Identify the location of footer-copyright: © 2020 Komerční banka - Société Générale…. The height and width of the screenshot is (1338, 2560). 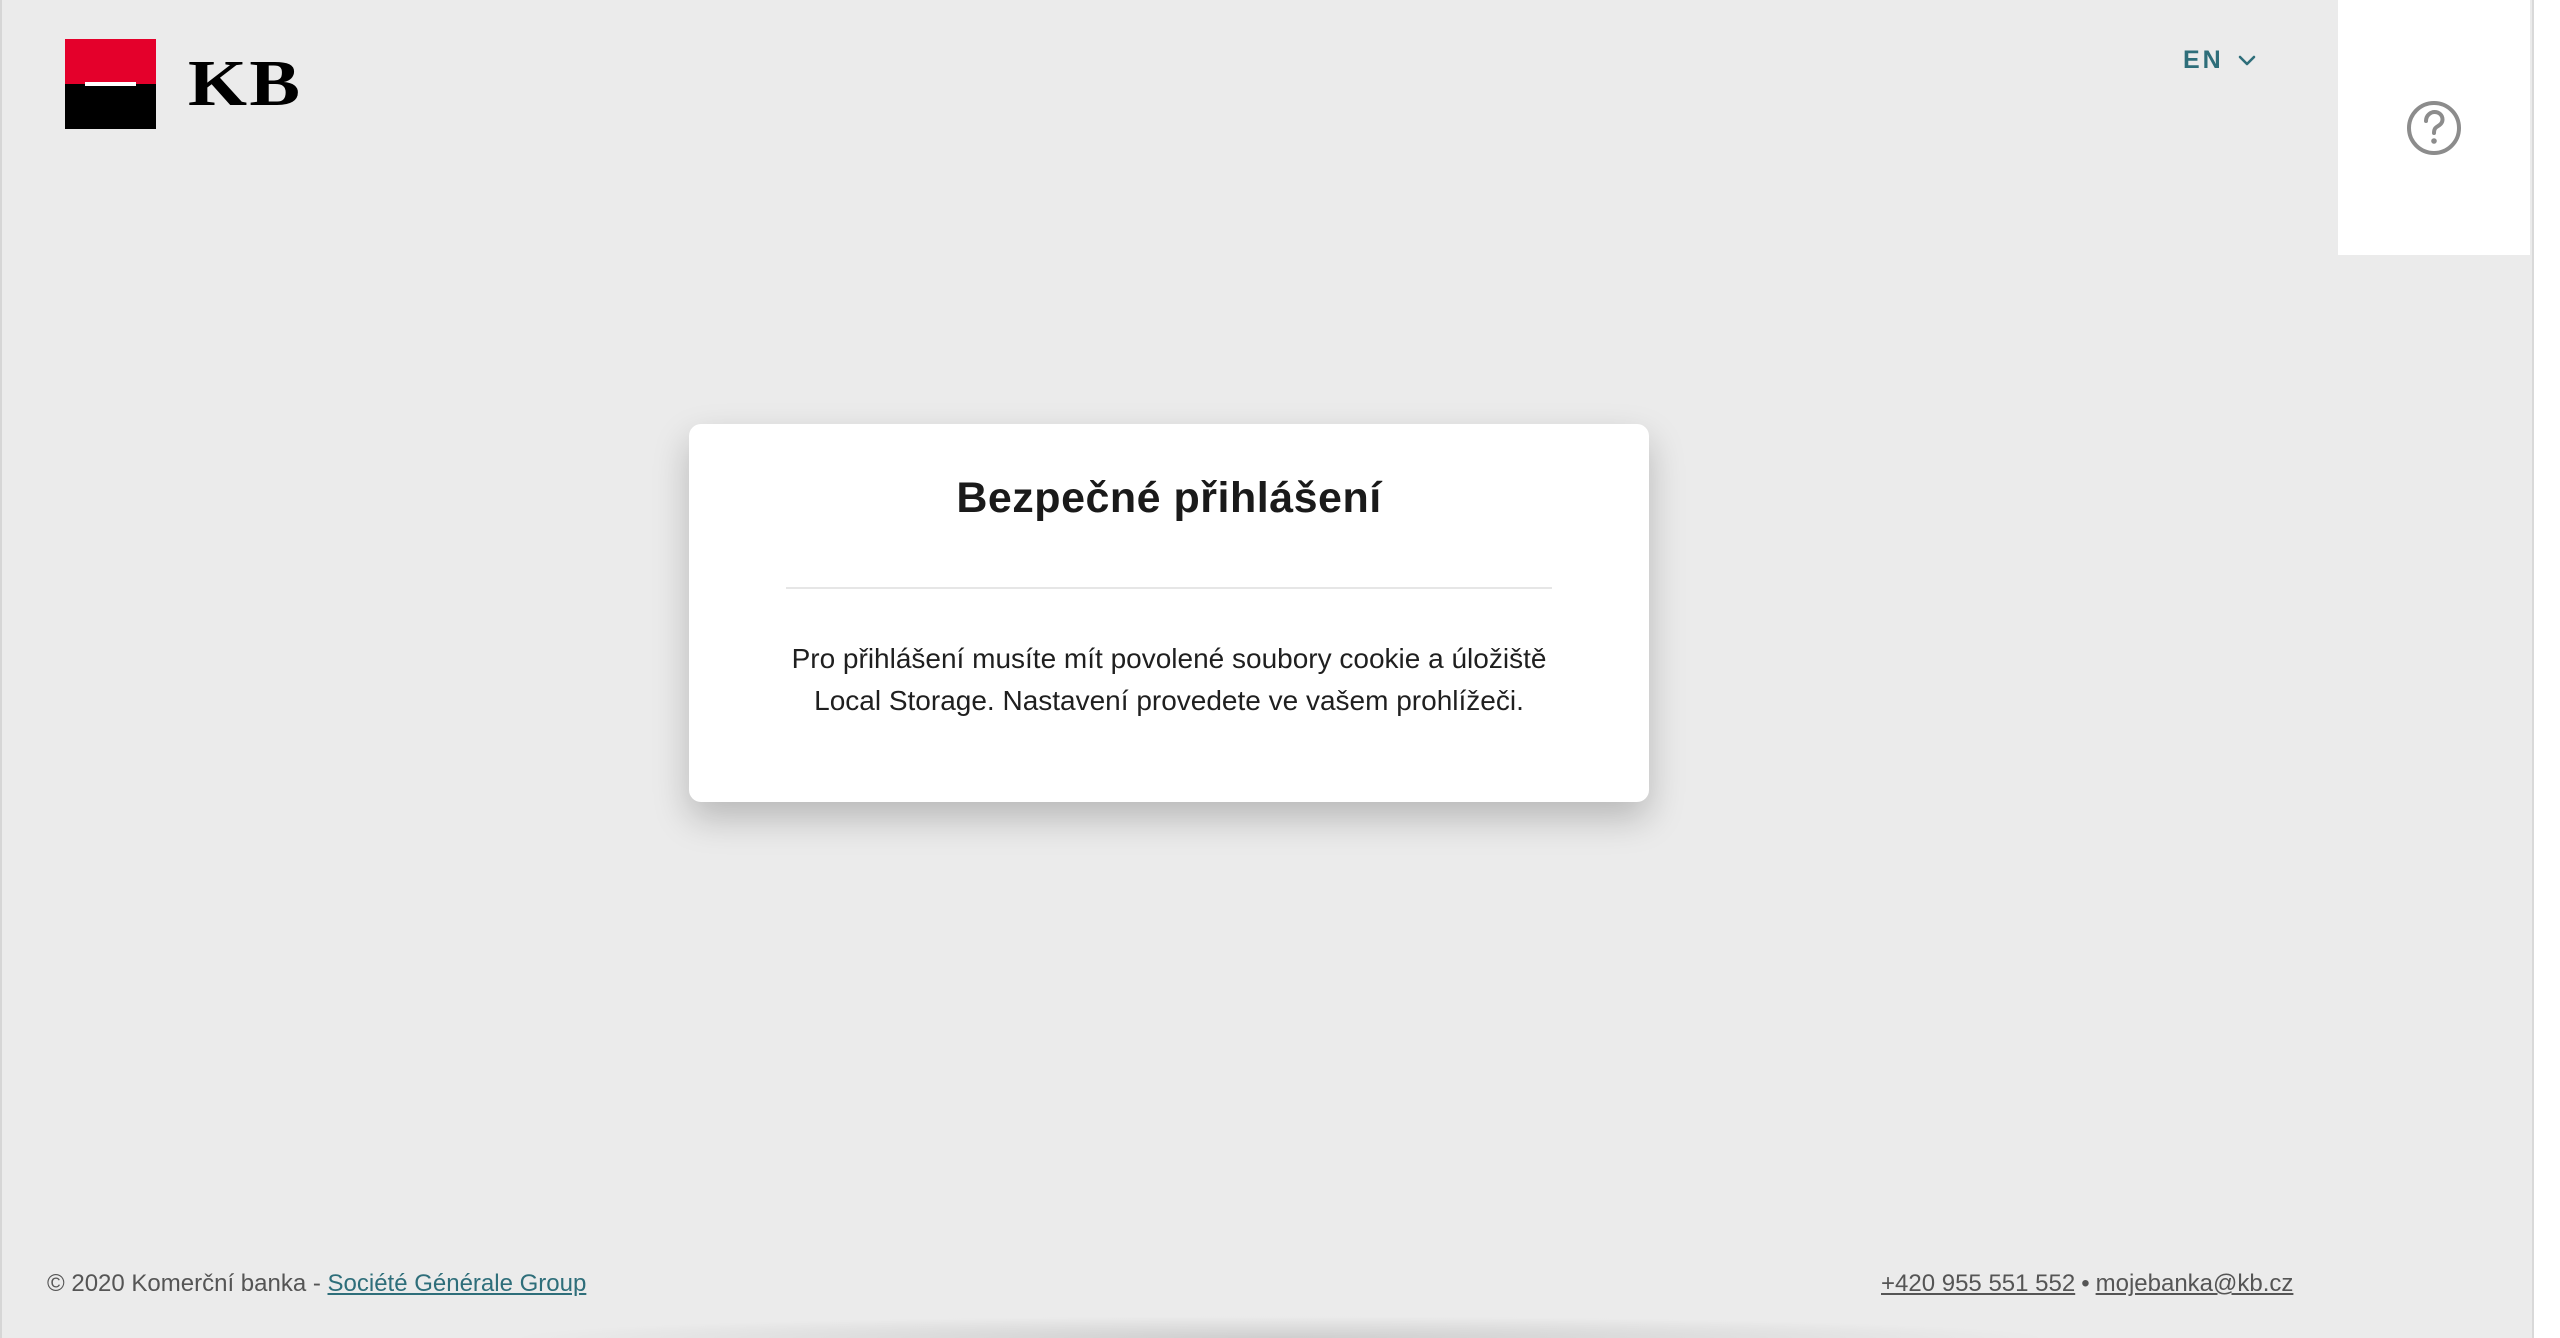
(316, 1284).